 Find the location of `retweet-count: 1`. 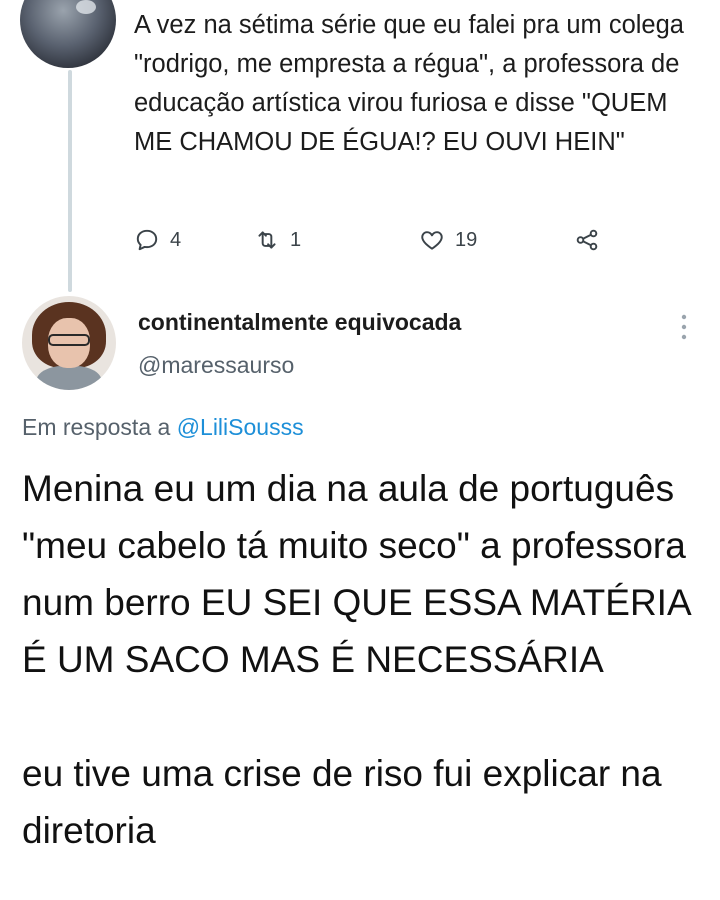

retweet-count: 1 is located at coordinates (296, 239).